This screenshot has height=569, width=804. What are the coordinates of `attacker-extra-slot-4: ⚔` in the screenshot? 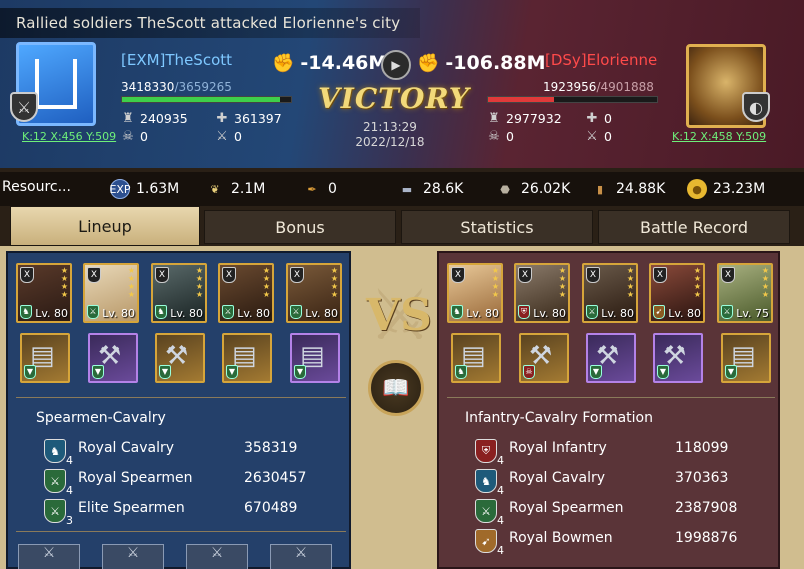 It's located at (301, 556).